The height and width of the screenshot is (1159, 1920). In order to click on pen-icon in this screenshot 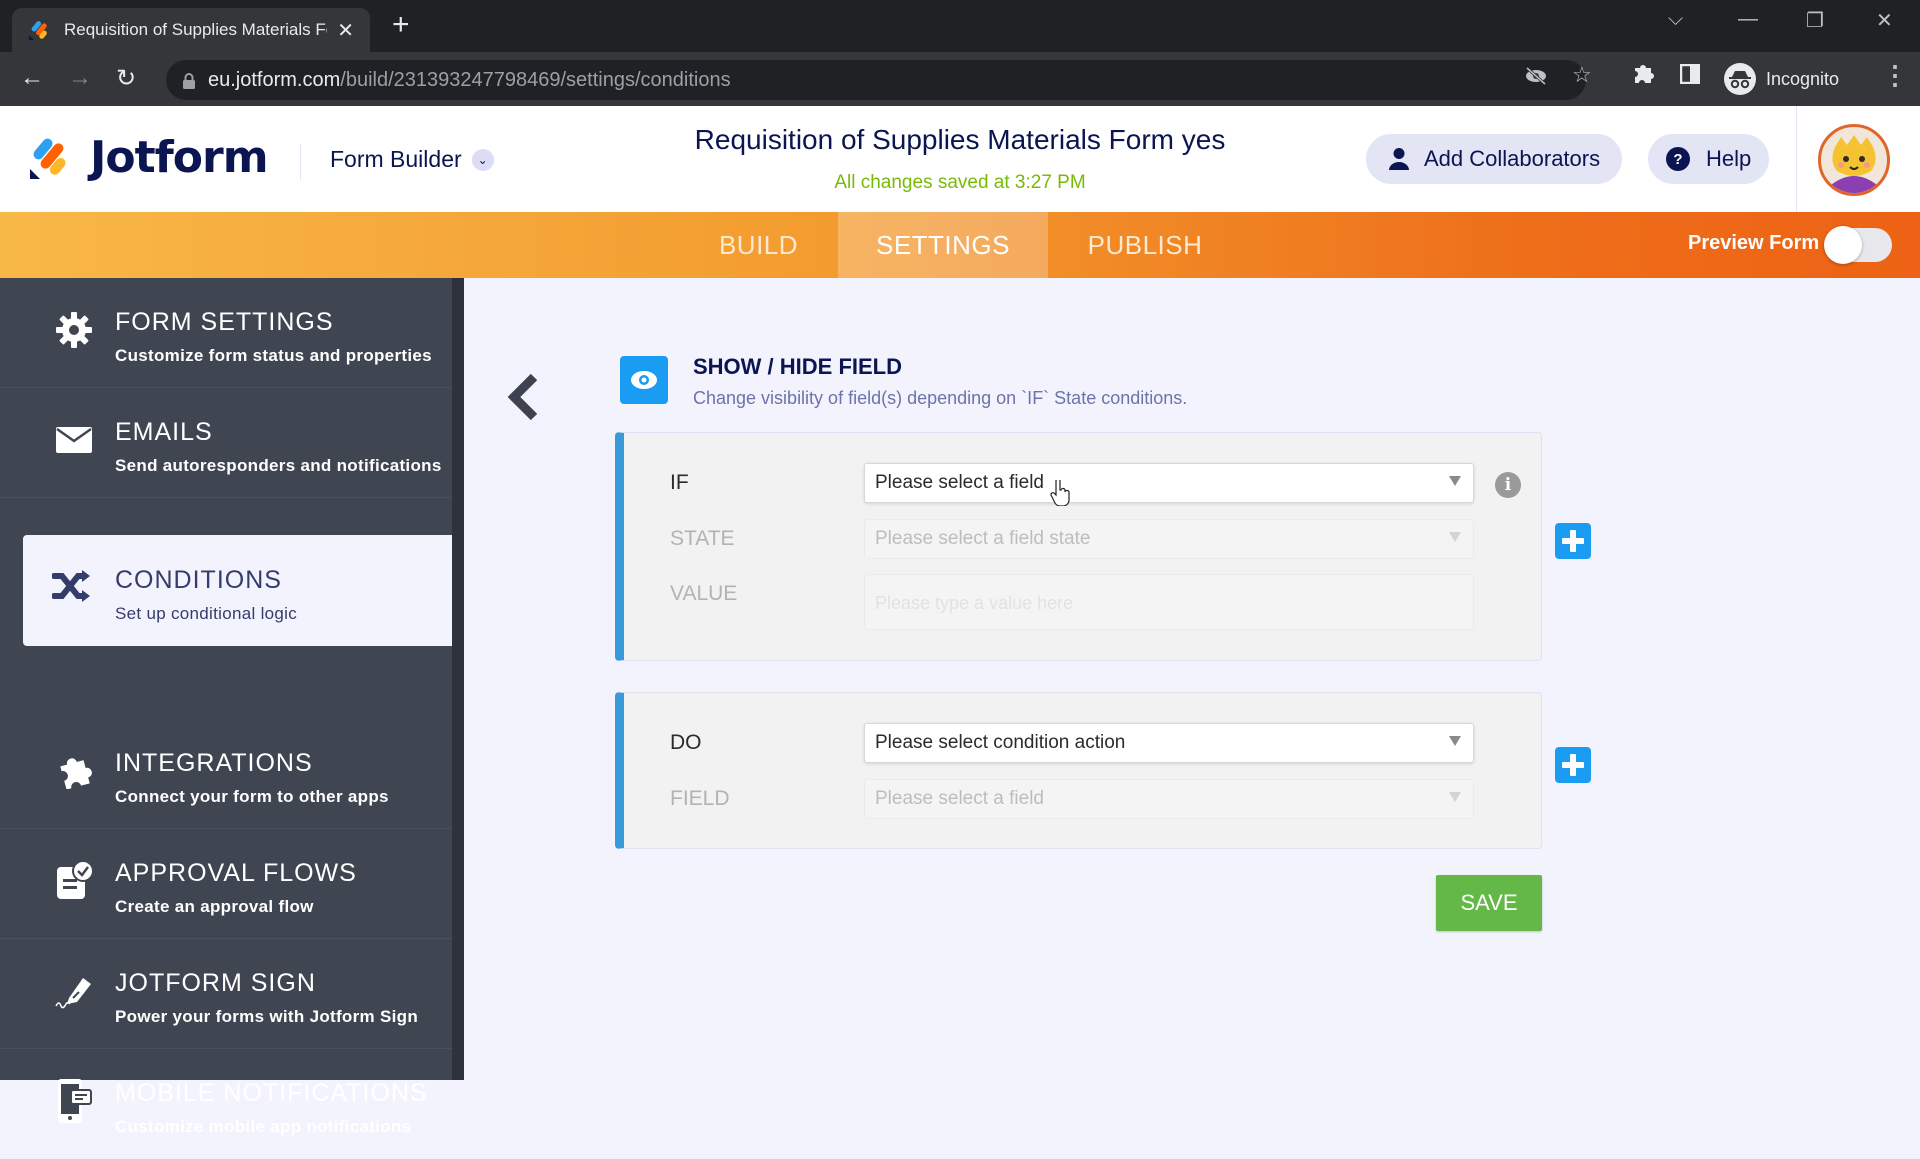, I will do `click(74, 991)`.